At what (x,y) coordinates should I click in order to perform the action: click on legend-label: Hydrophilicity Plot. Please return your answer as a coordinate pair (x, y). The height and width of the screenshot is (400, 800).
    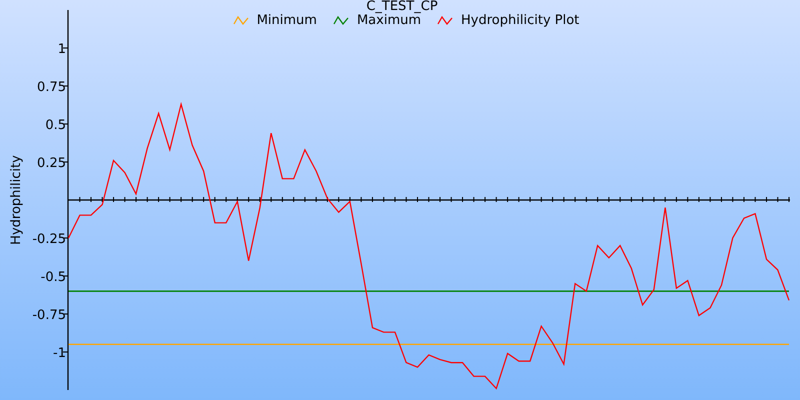
    Looking at the image, I should click on (520, 21).